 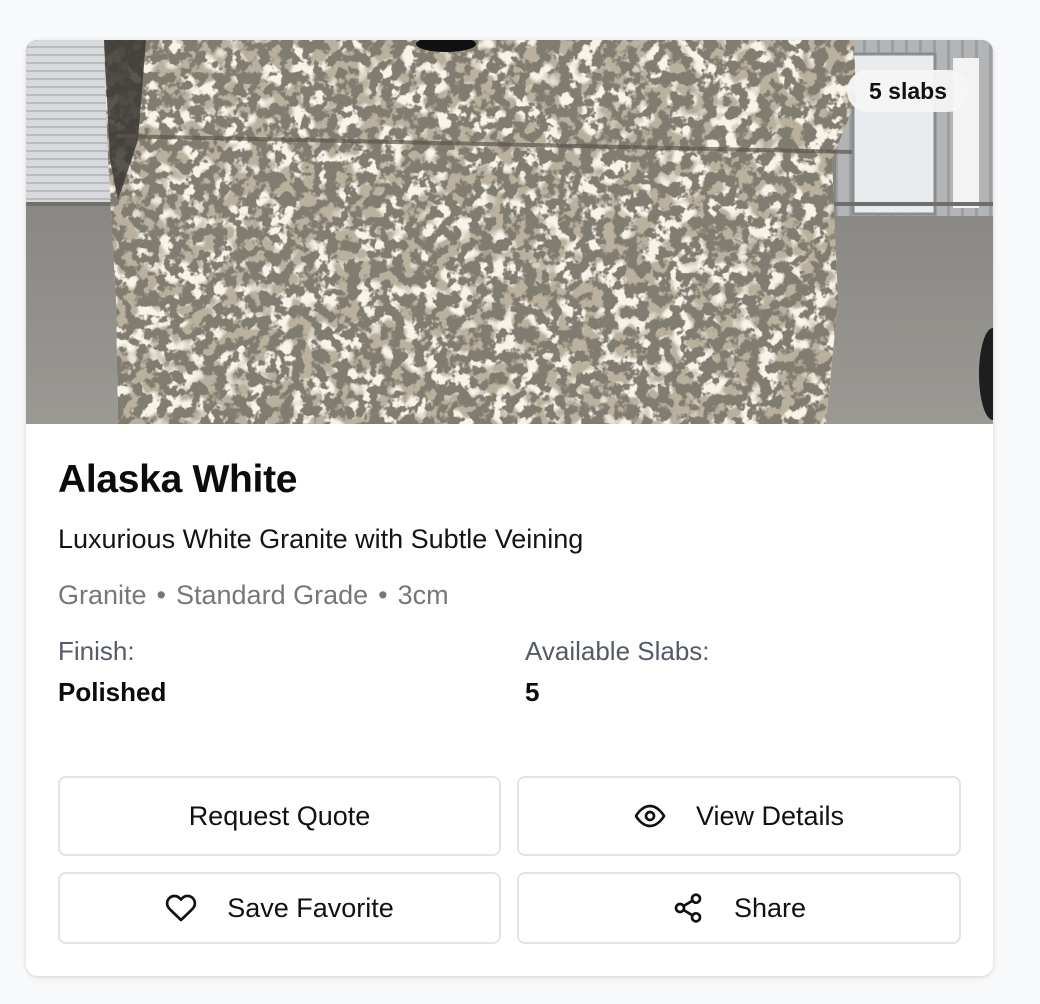 What do you see at coordinates (310, 907) in the screenshot?
I see `save-favorite-label: Save Favorite` at bounding box center [310, 907].